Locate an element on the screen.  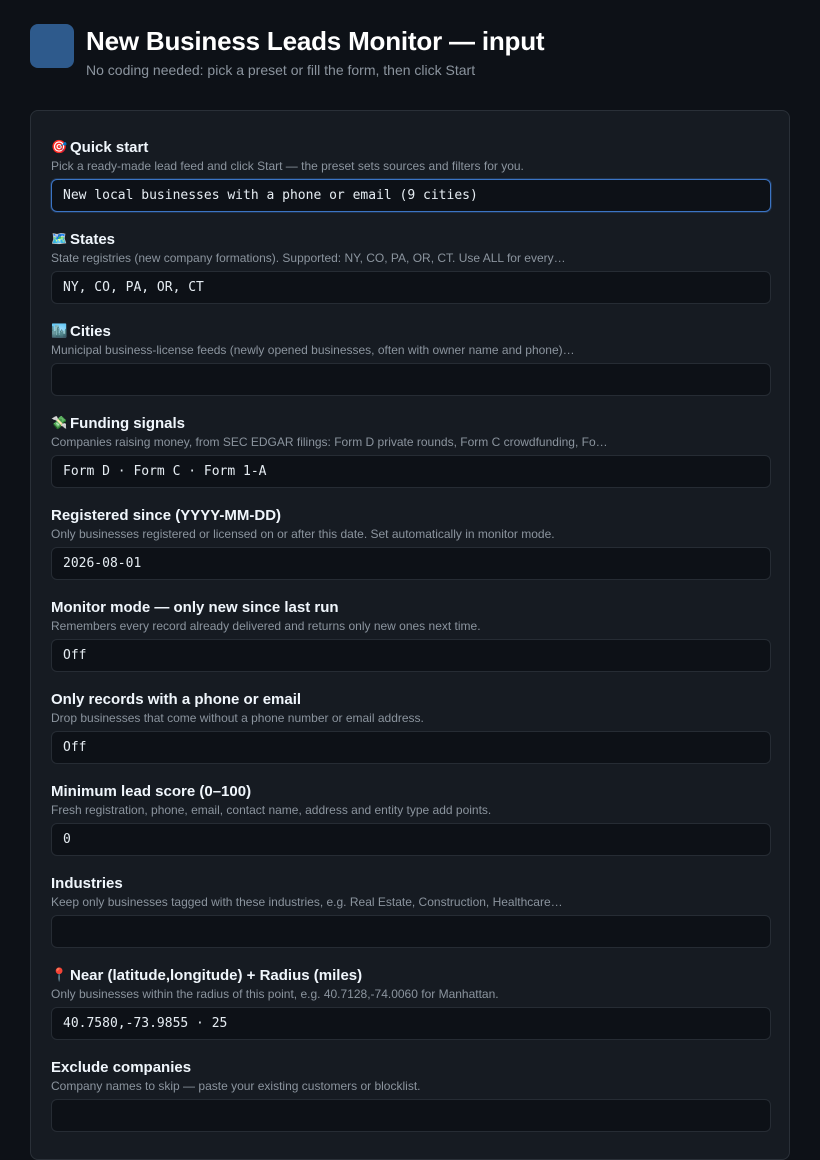
exclude-companies-input is located at coordinates (411, 1115).